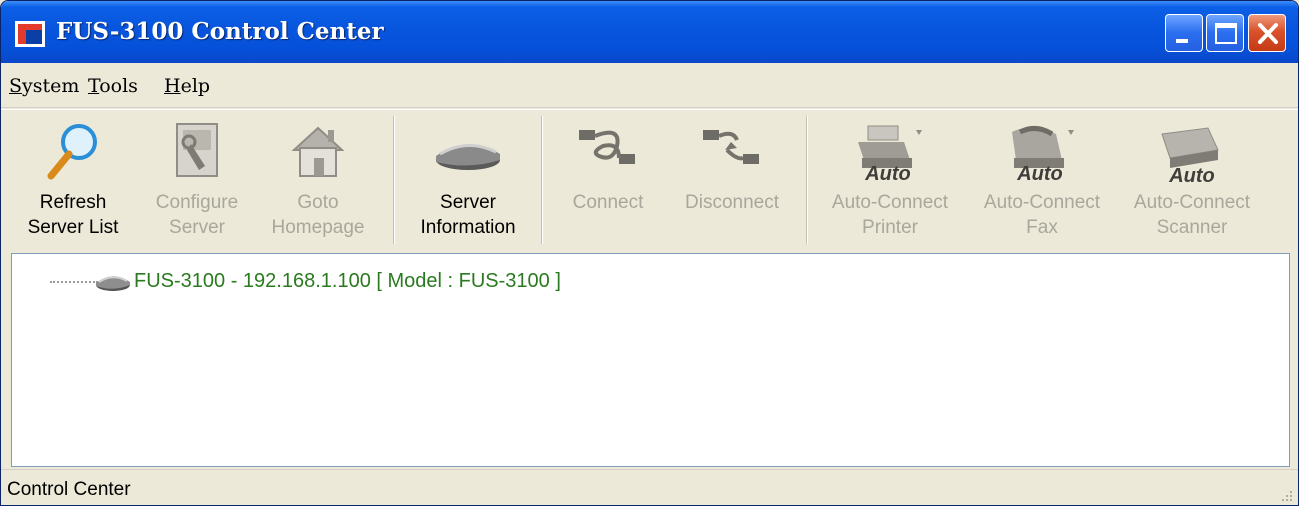 The width and height of the screenshot is (1299, 506). What do you see at coordinates (1192, 215) in the screenshot?
I see `auto-connect-scanner-label: Auto-Connect Scanner` at bounding box center [1192, 215].